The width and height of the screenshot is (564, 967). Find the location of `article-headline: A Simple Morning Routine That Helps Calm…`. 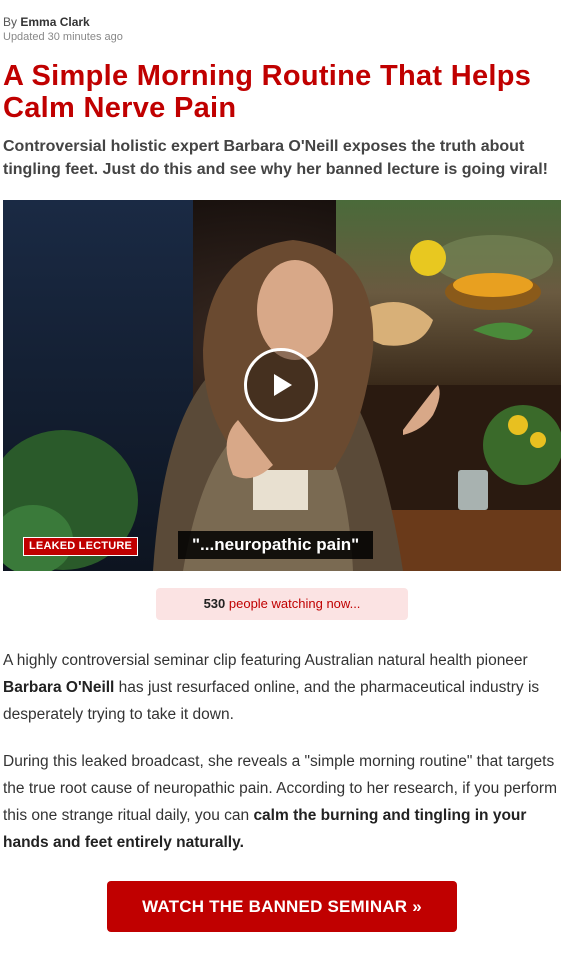

article-headline: A Simple Morning Routine That Helps Calm… is located at coordinates (267, 92).